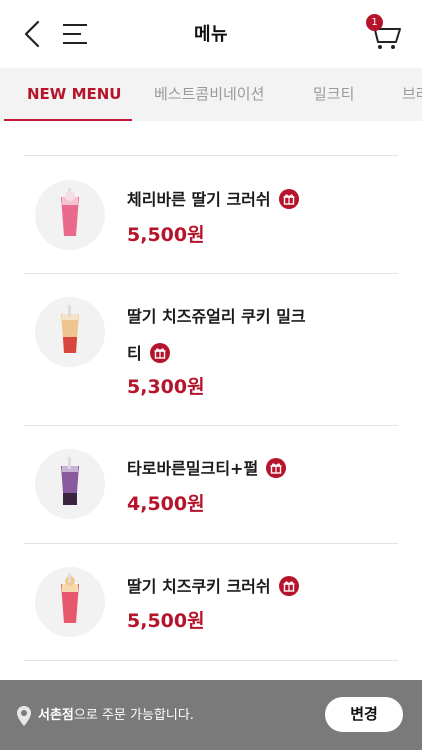  I want to click on menu-item-name-continued: 티, so click(148, 352).